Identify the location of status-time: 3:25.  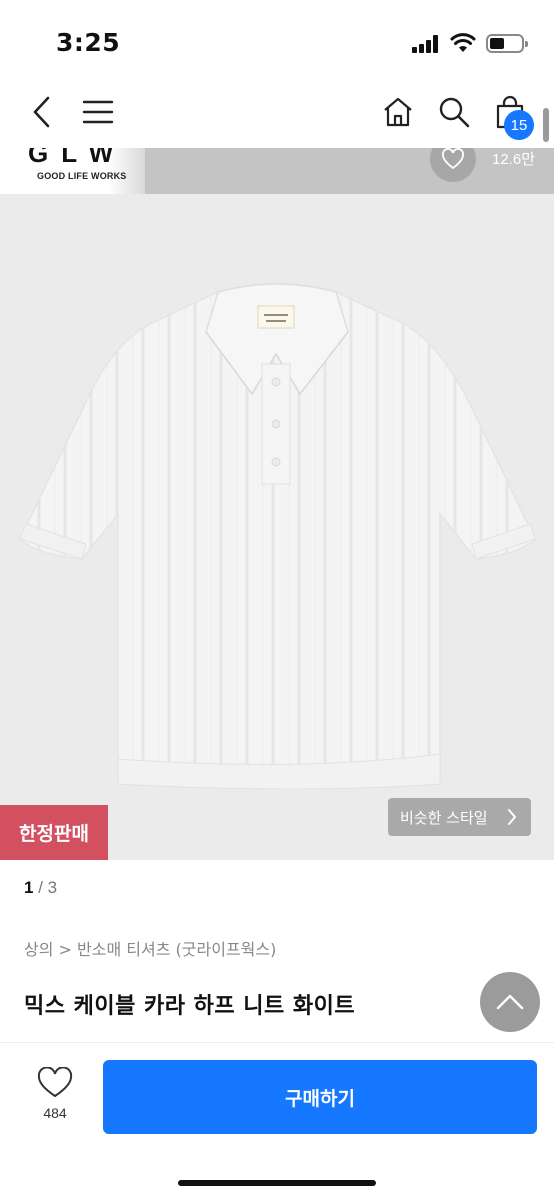
(88, 42).